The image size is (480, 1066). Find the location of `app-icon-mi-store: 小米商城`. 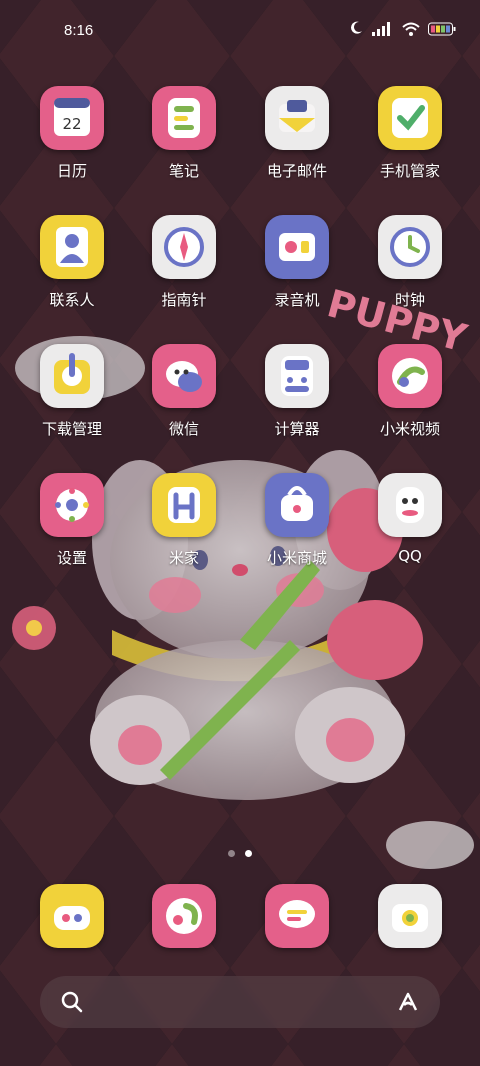

app-icon-mi-store: 小米商城 is located at coordinates (297, 520).